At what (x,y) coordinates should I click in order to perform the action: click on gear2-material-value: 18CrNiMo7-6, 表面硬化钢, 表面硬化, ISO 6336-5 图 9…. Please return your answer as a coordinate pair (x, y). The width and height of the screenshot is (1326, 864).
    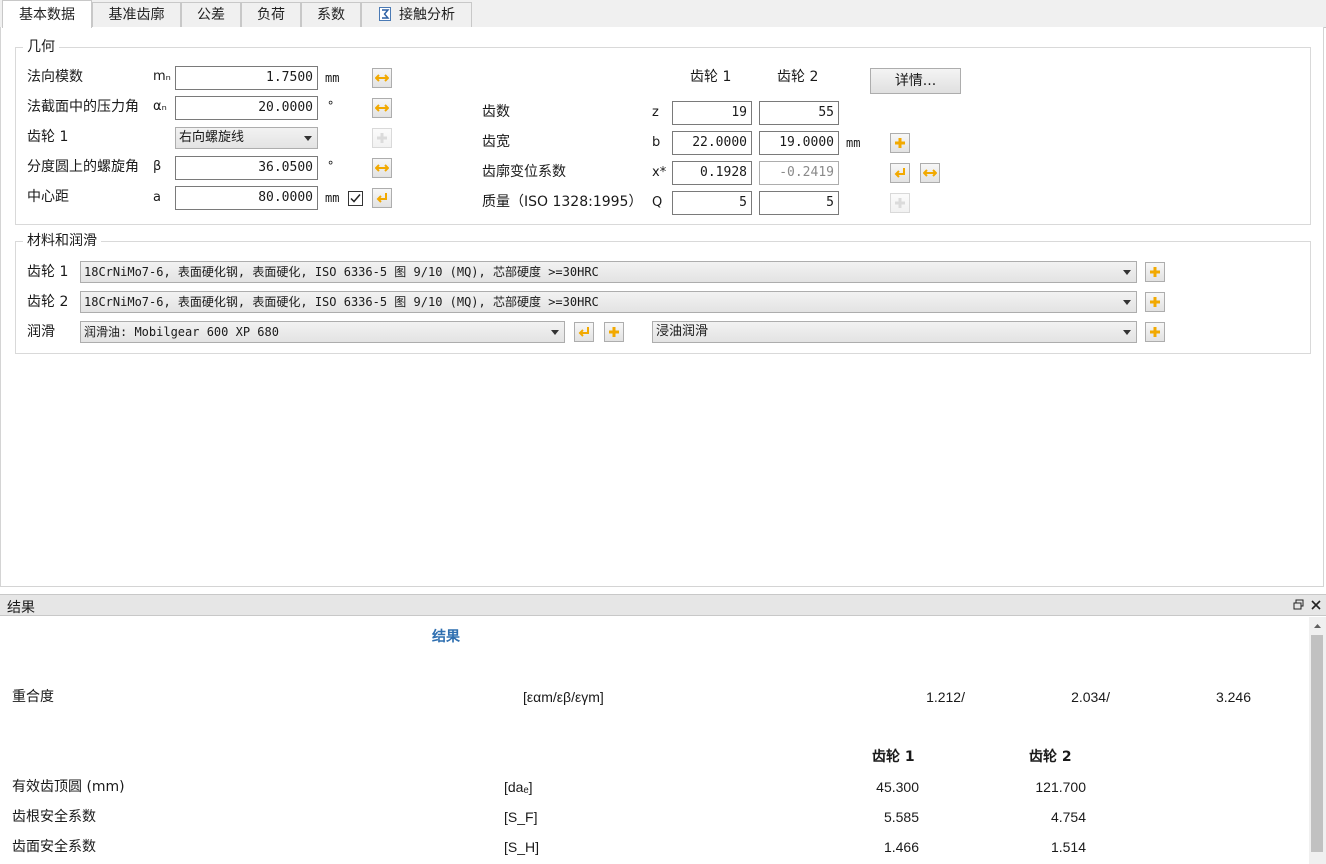
    Looking at the image, I should click on (341, 302).